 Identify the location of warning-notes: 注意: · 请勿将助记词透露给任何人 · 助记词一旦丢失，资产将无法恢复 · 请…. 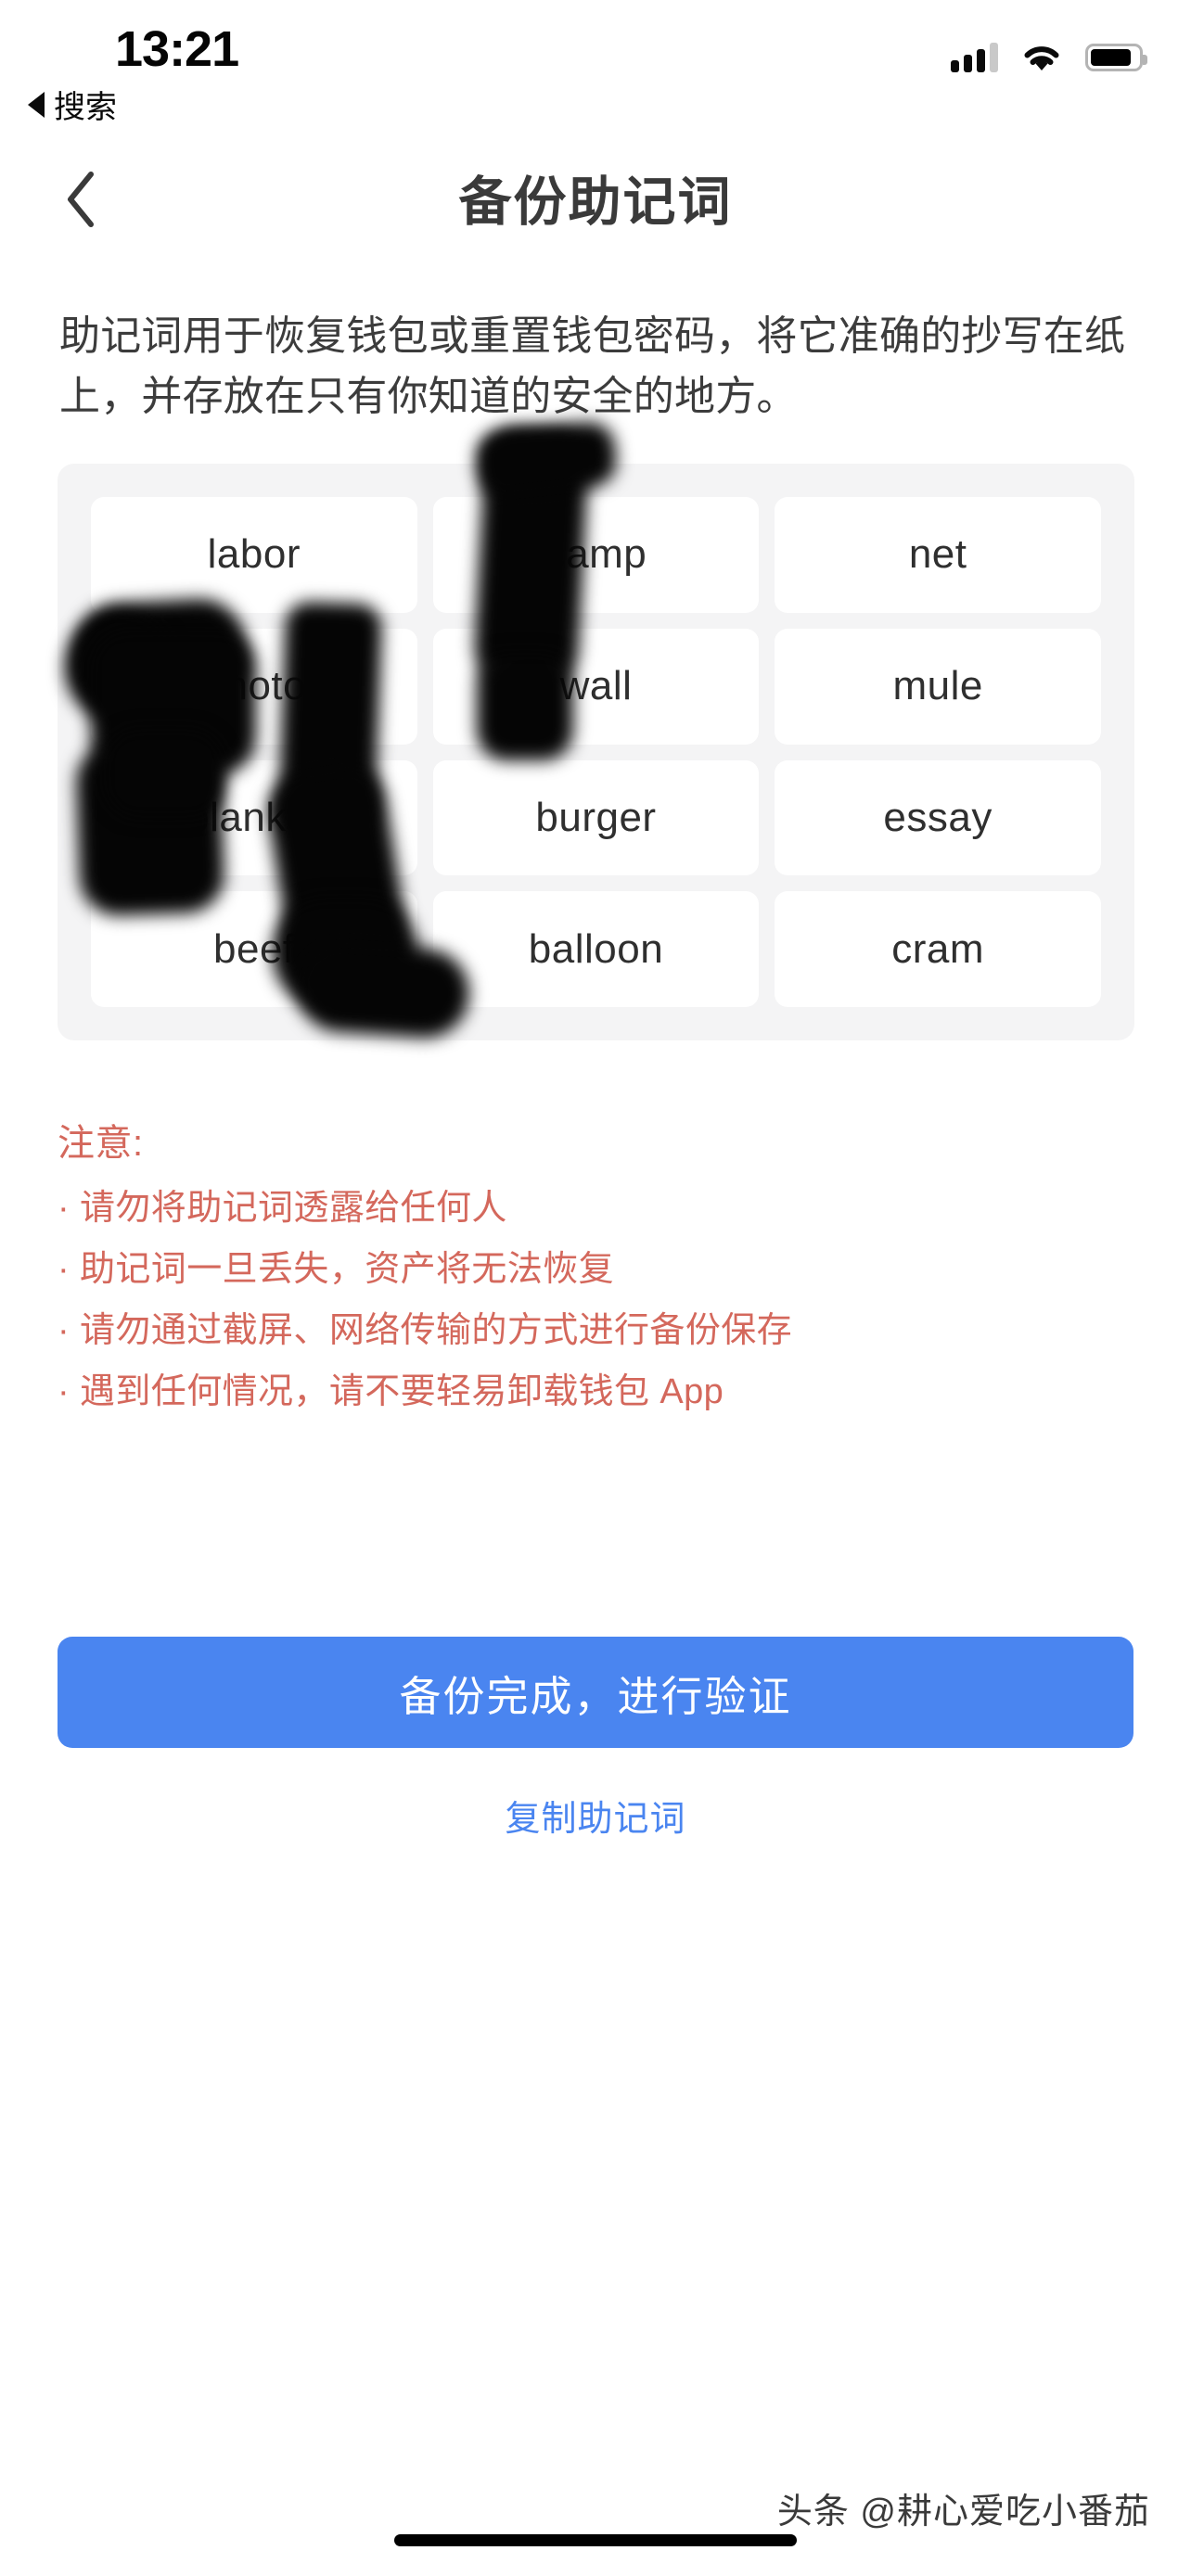
(595, 1274).